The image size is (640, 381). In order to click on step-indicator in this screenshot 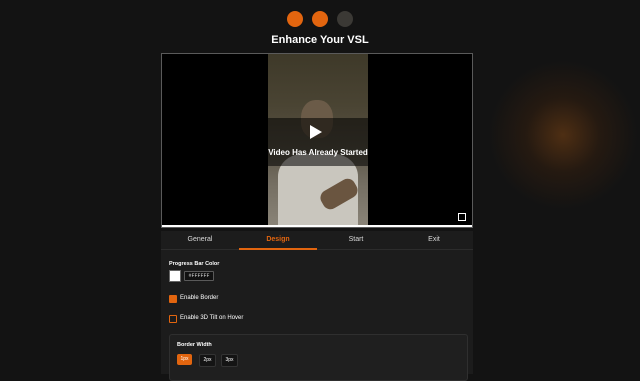, I will do `click(320, 19)`.